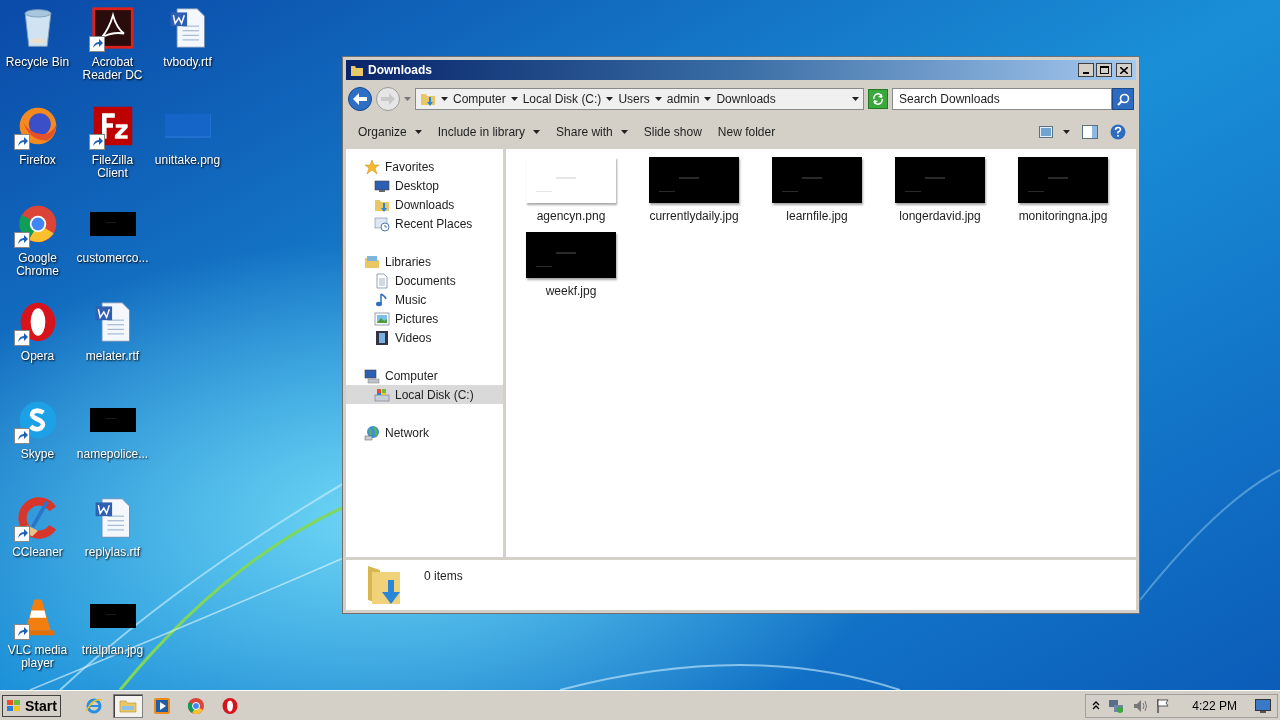 This screenshot has width=1280, height=720. I want to click on network-icon, so click(1116, 705).